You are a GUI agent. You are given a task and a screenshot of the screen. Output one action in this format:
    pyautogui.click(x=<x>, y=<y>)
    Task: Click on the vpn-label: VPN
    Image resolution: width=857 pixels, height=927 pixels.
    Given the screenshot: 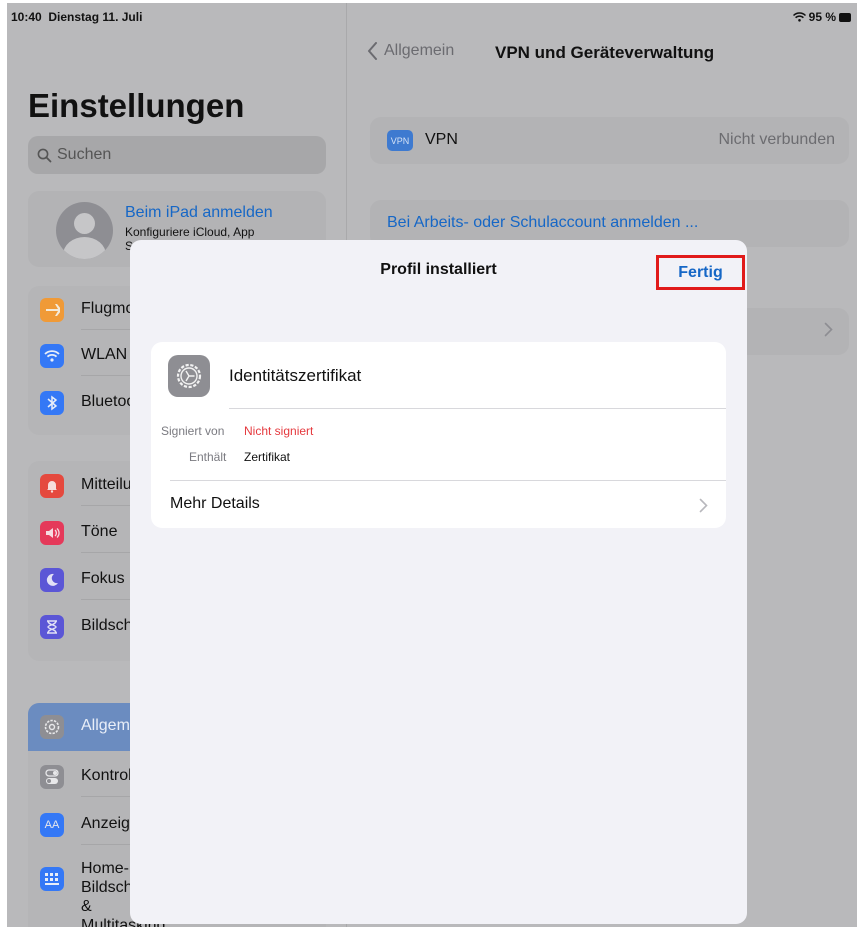 What is the action you would take?
    pyautogui.click(x=441, y=139)
    